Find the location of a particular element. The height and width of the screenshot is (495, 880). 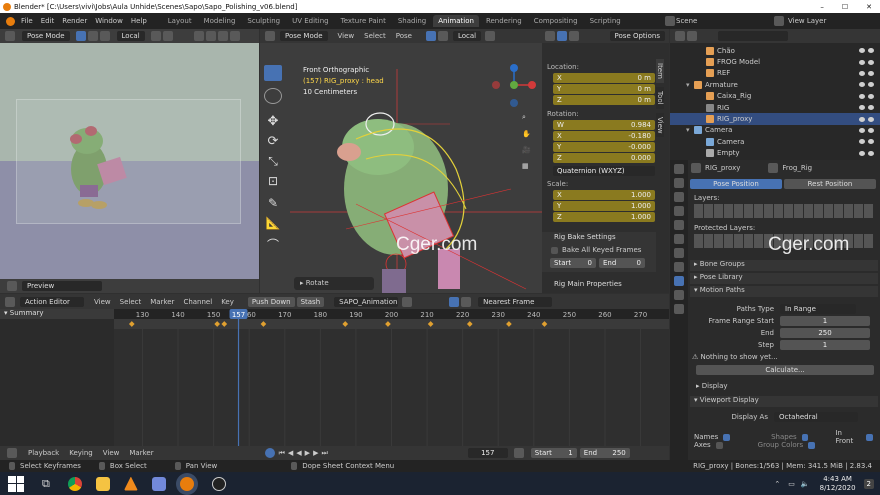

playback-menu-playback: Playback is located at coordinates (43, 453).